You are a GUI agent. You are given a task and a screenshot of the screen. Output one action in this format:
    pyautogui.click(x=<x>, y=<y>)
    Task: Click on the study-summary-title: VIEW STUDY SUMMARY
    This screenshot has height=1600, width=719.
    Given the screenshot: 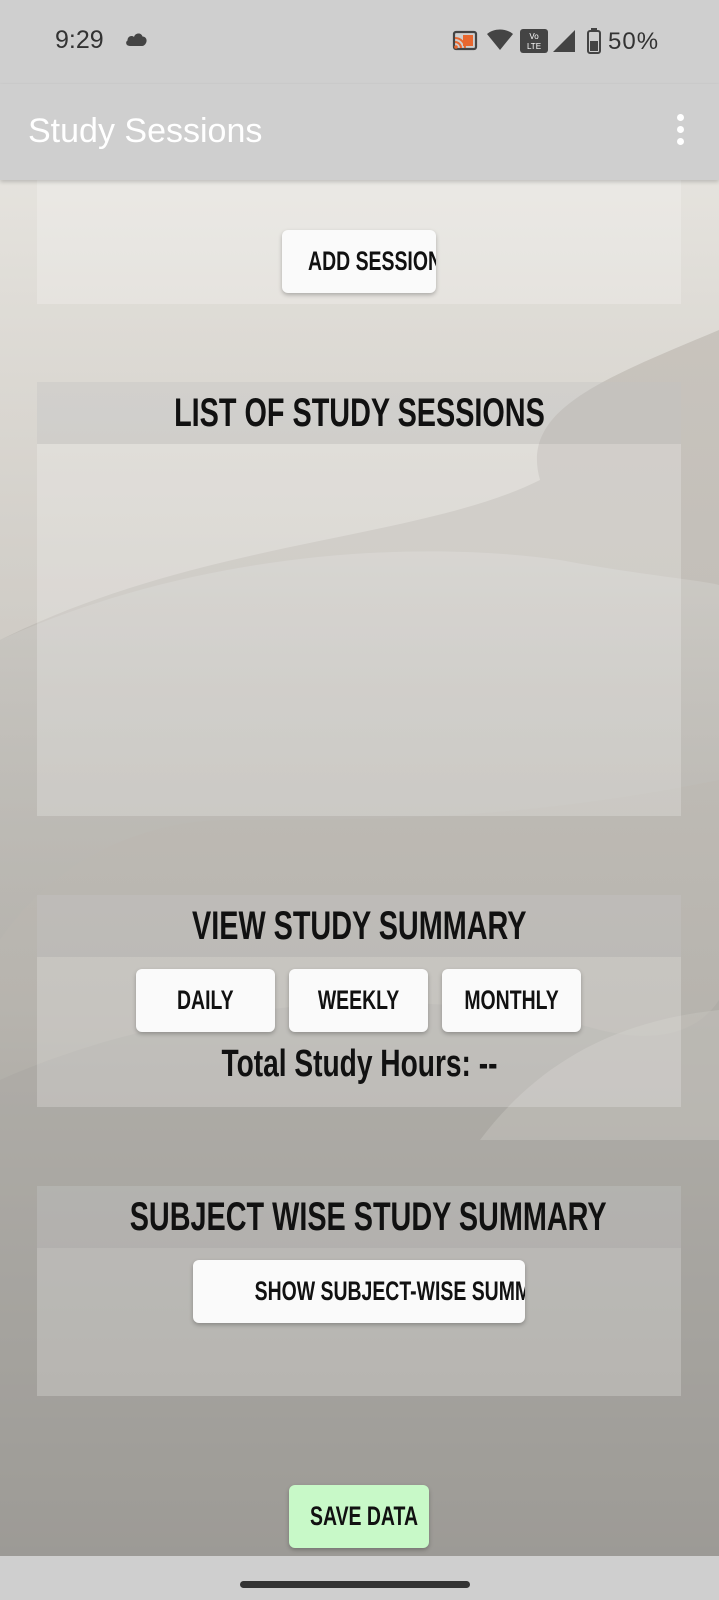 What is the action you would take?
    pyautogui.click(x=359, y=926)
    